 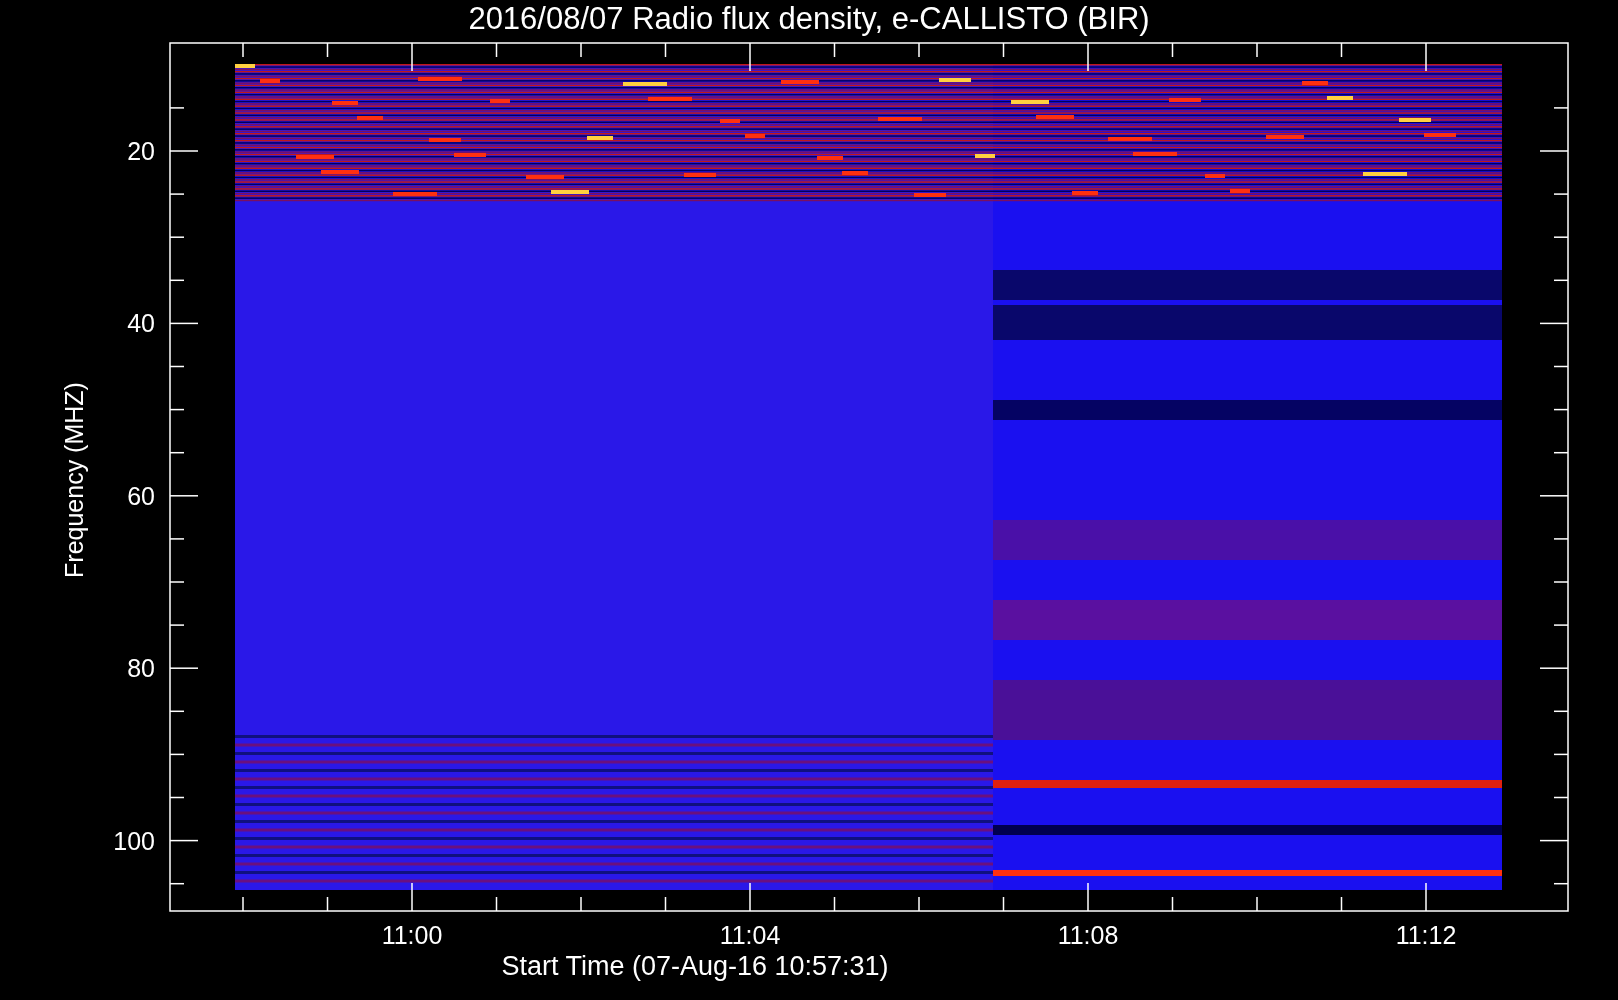 What do you see at coordinates (141, 495) in the screenshot?
I see `y-tick-label: 60` at bounding box center [141, 495].